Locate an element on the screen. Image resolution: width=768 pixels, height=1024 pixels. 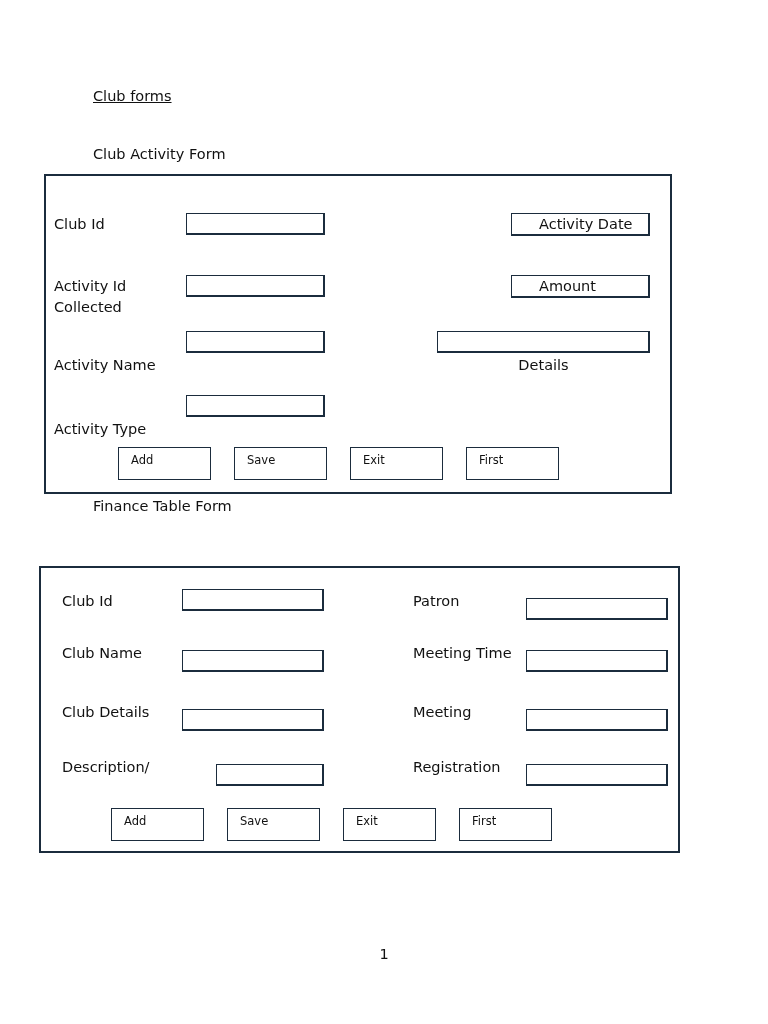
page-heading: Club forms is located at coordinates (132, 96).